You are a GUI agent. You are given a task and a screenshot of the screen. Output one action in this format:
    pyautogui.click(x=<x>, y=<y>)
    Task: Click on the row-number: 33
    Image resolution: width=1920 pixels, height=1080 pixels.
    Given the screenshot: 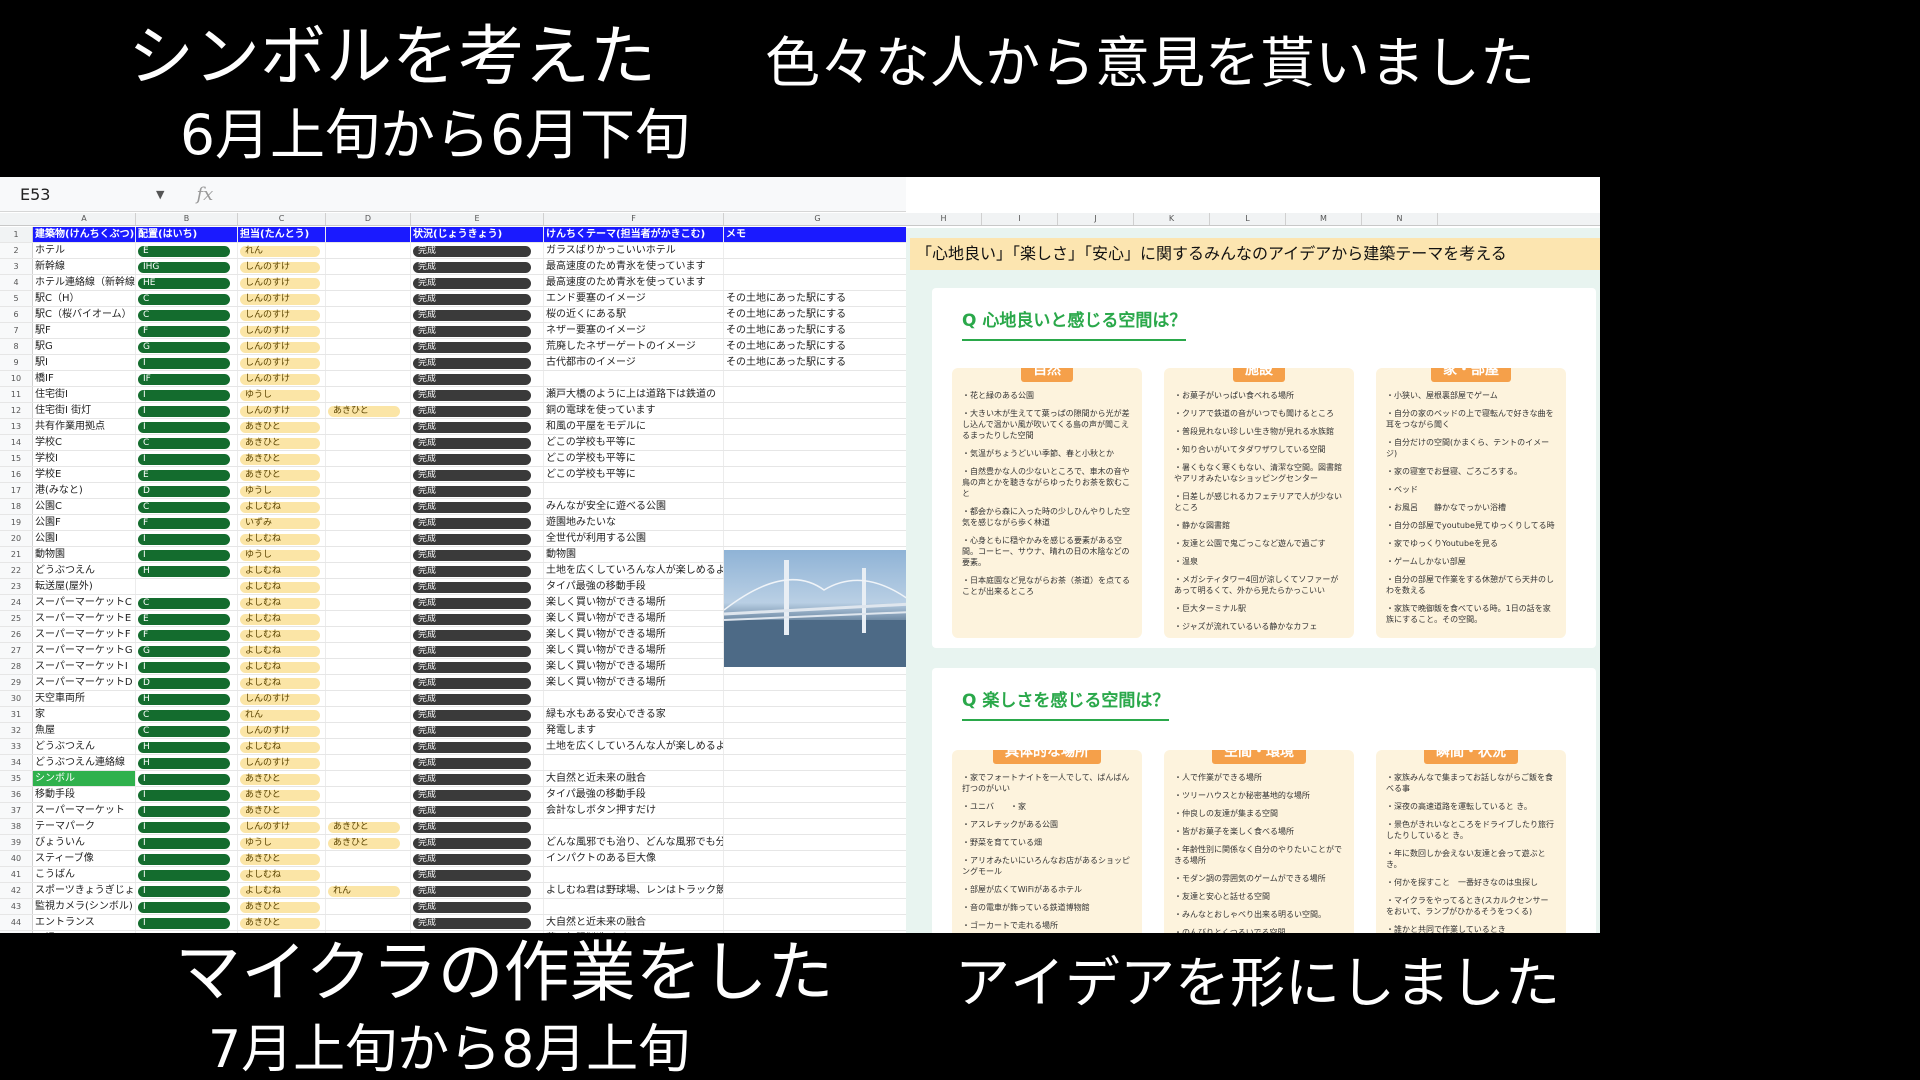 What is the action you would take?
    pyautogui.click(x=16, y=746)
    